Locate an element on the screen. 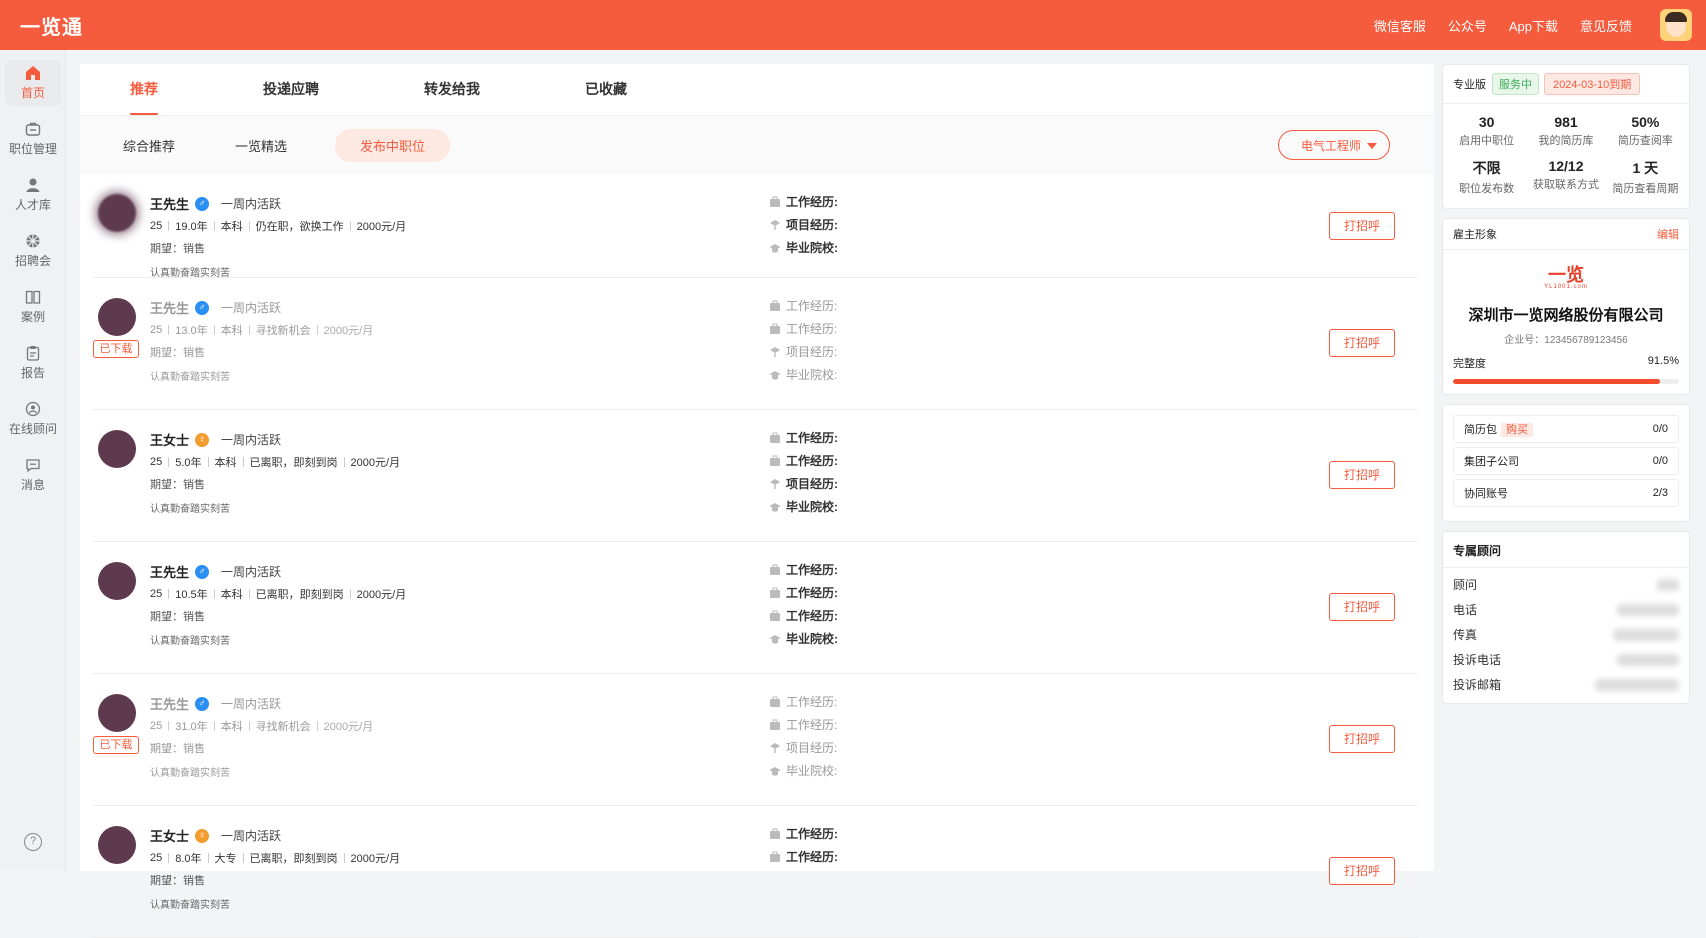  sidebar-item-home: 首页 is located at coordinates (33, 83).